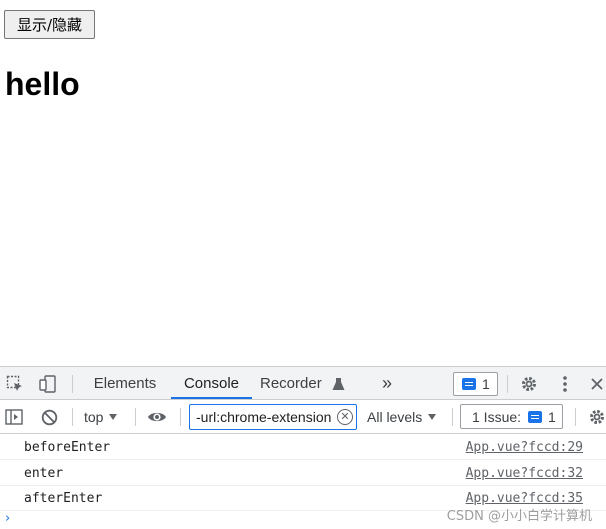  Describe the element at coordinates (497, 416) in the screenshot. I see `issues-label: 1 Issue:` at that location.